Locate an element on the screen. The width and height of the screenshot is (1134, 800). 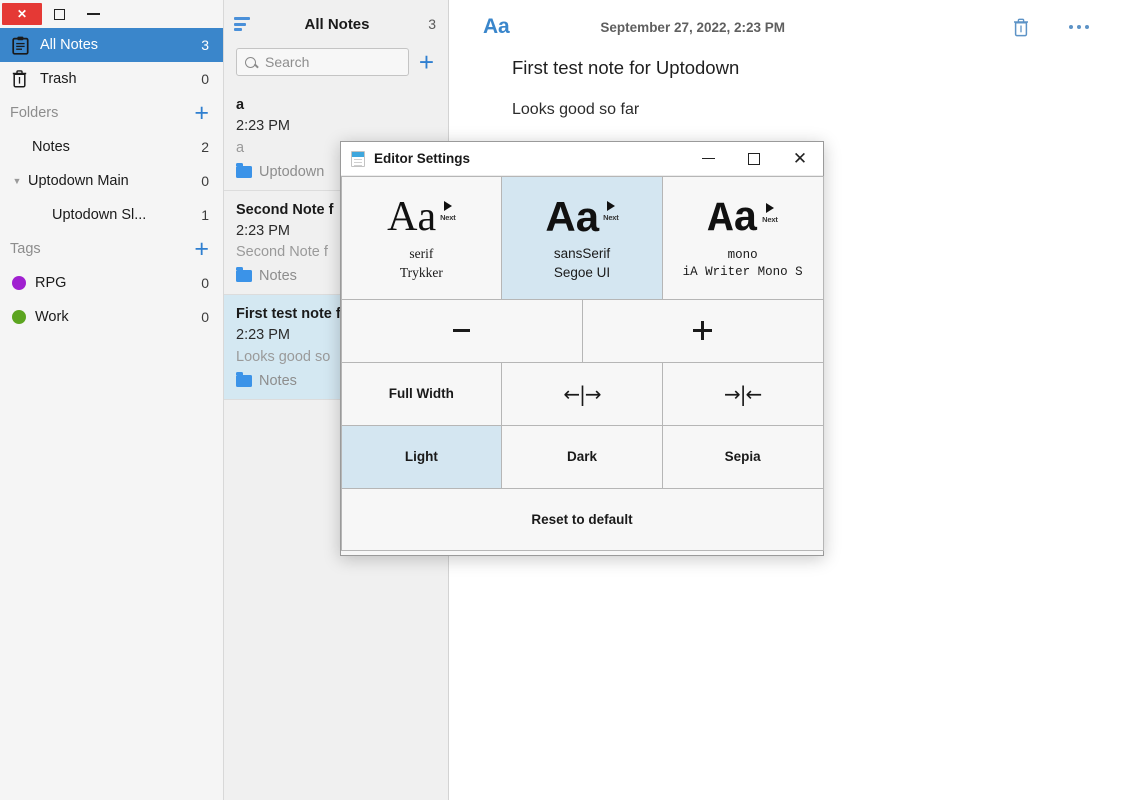
width-option-narrower: →|← is located at coordinates (742, 393).